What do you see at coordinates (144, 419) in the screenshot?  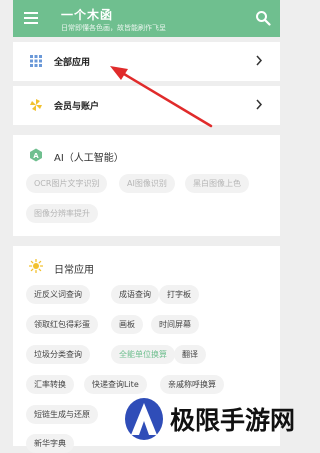 I see `watermark-logo-icon` at bounding box center [144, 419].